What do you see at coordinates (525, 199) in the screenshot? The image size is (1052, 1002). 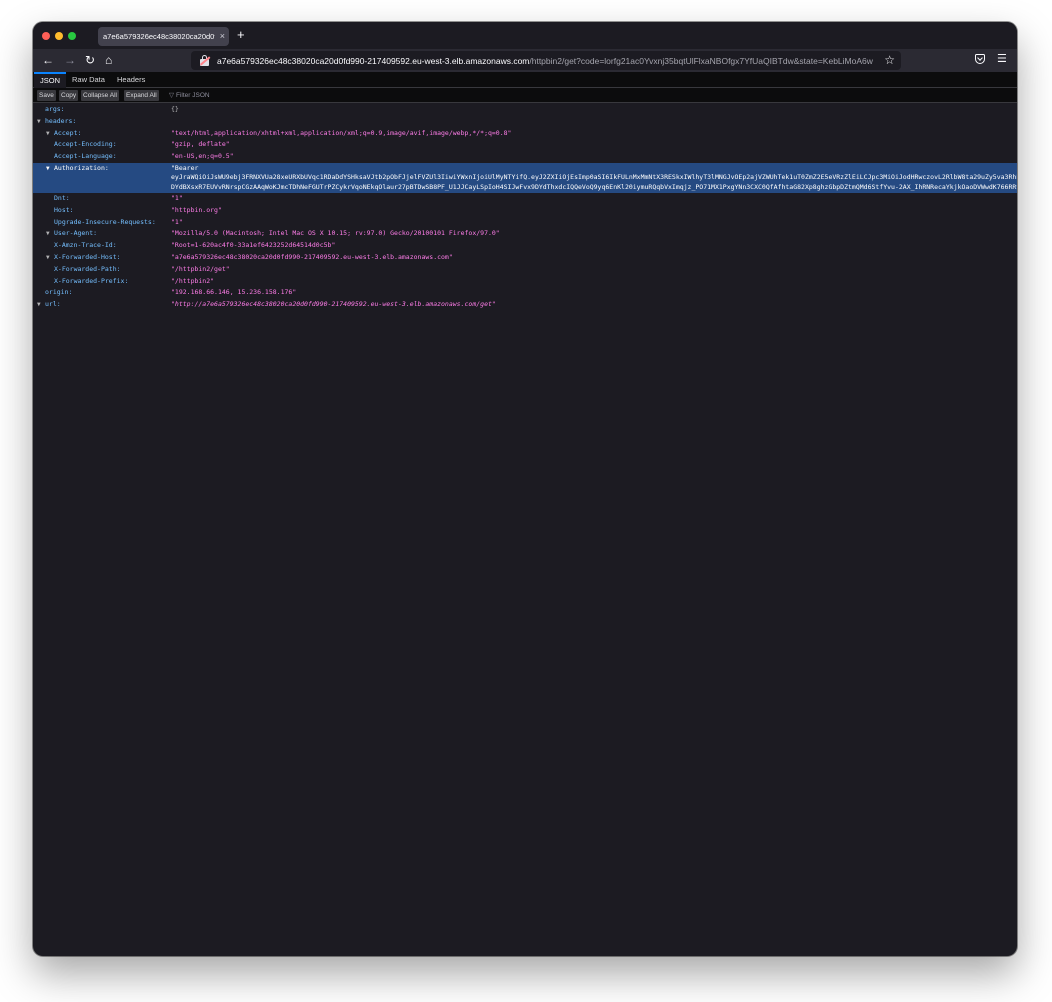 I see `json-row: Dnt: "1"` at bounding box center [525, 199].